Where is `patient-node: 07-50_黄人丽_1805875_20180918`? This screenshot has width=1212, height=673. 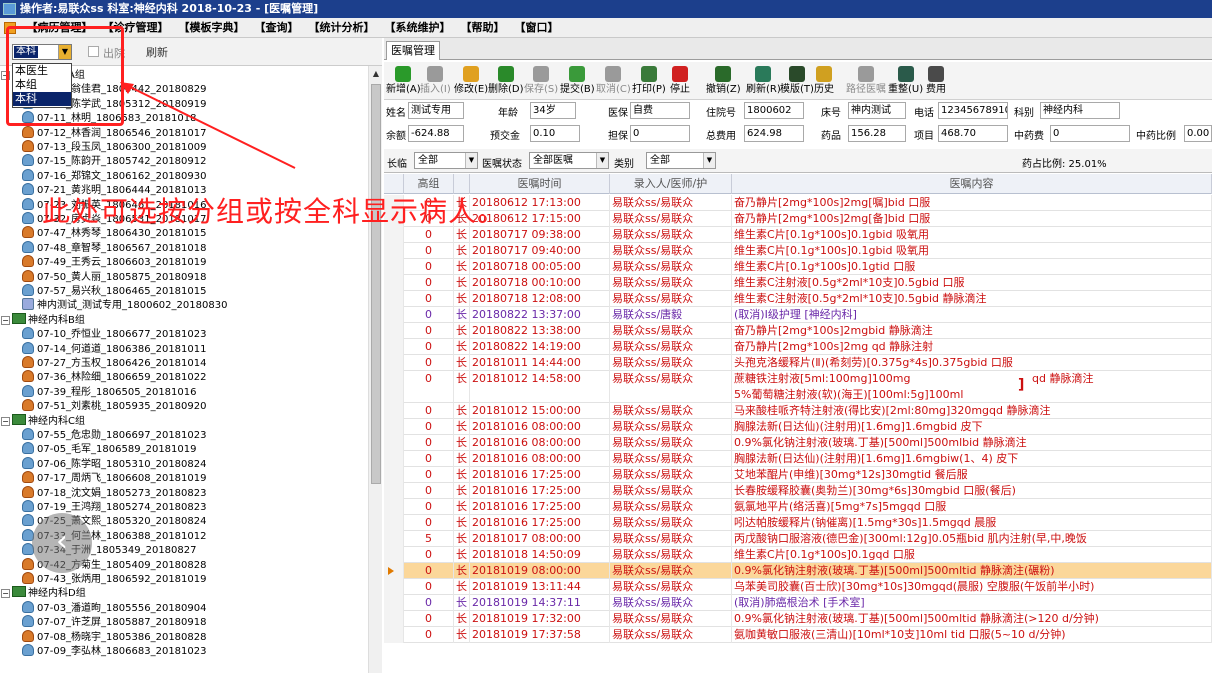
patient-node: 07-50_黄人丽_1805875_20180918 is located at coordinates (114, 276).